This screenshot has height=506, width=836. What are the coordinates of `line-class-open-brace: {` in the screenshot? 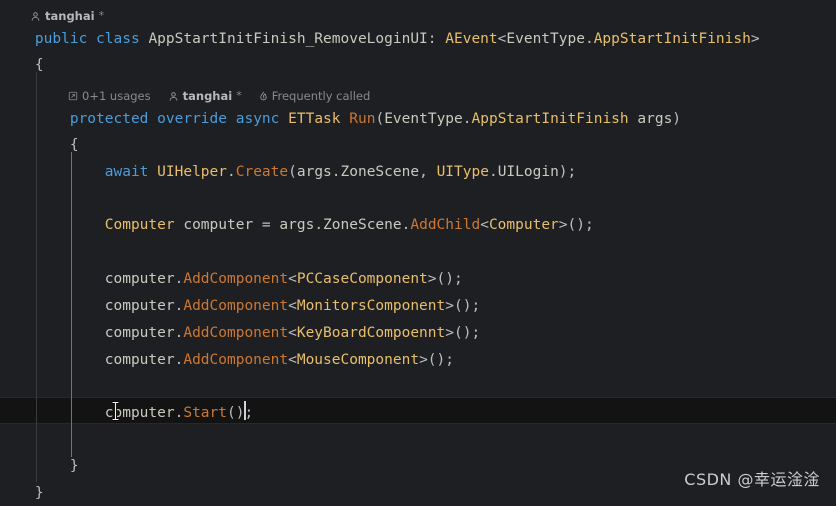 It's located at (22, 65).